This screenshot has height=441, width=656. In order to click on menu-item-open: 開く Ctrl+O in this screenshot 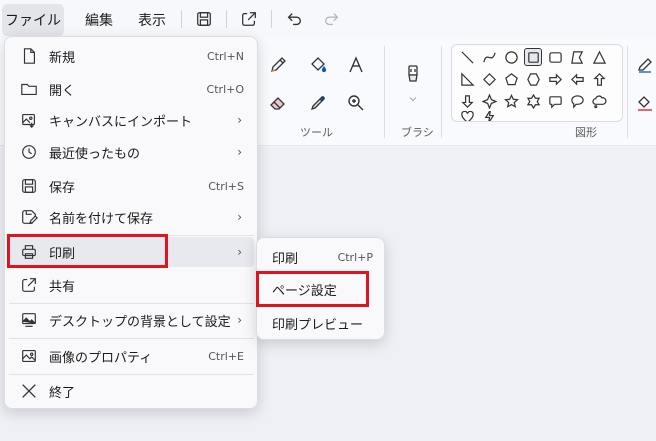, I will do `click(131, 89)`.